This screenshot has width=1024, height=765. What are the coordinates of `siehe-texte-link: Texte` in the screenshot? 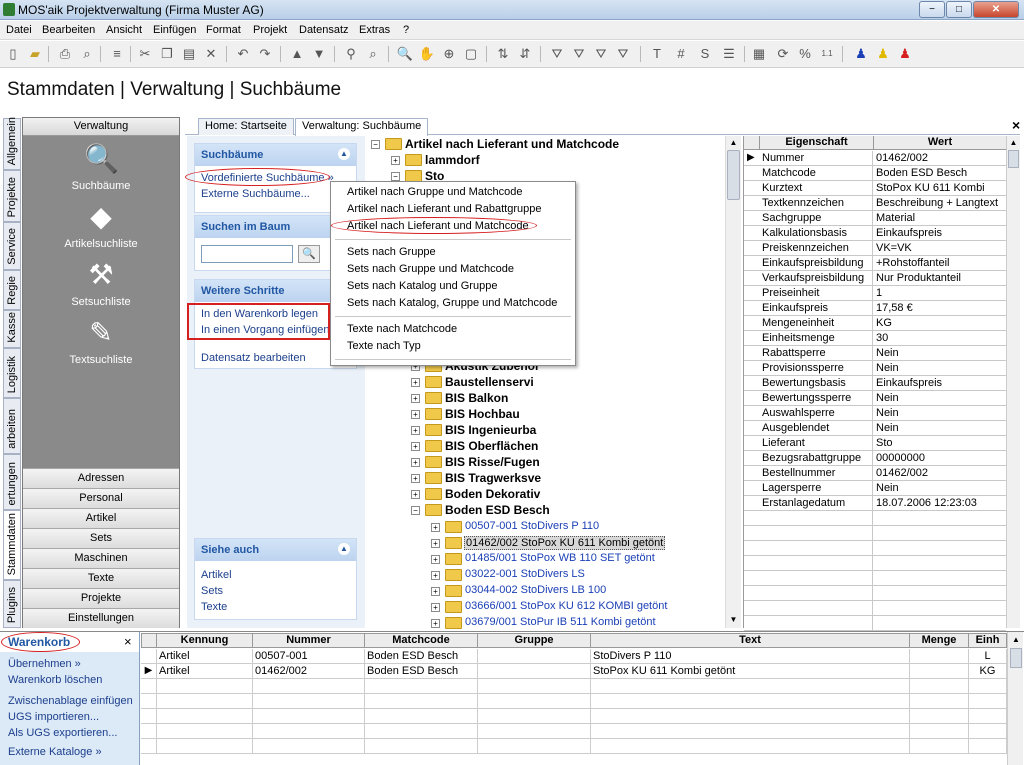 It's located at (214, 607).